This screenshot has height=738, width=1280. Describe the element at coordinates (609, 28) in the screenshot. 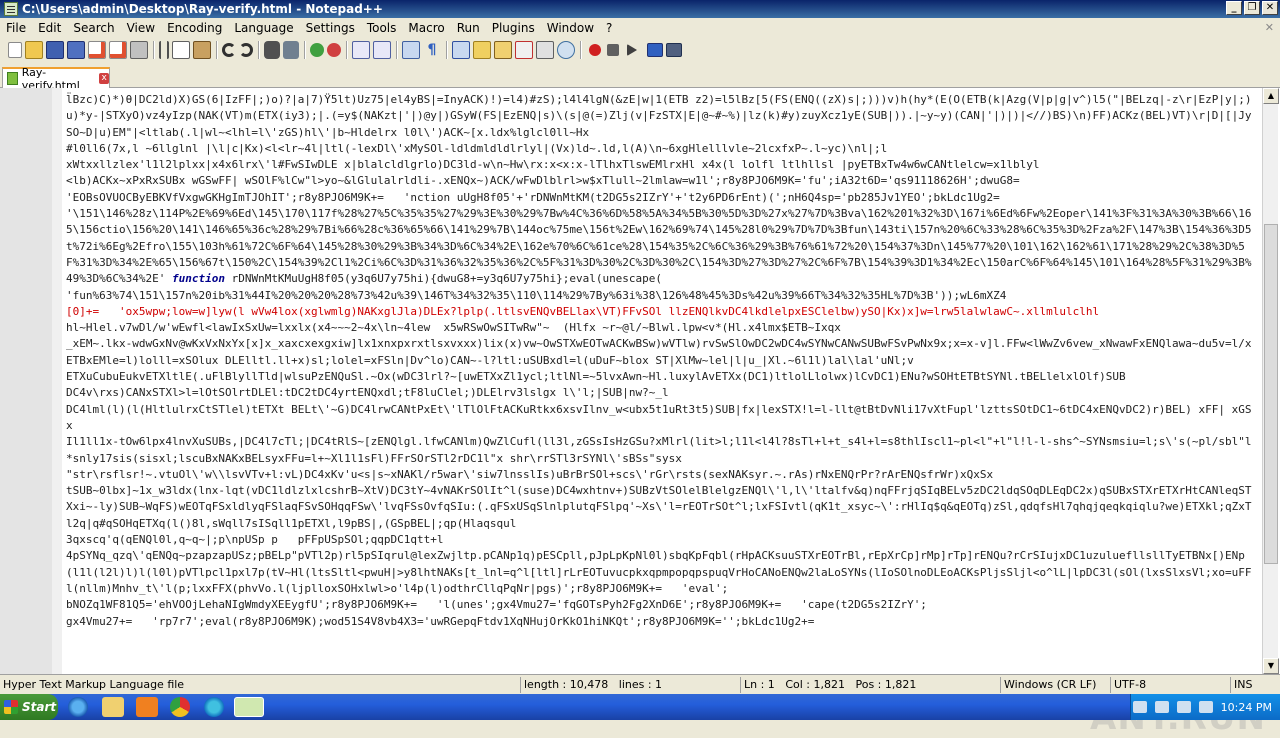

I see `menu-help: ?` at that location.